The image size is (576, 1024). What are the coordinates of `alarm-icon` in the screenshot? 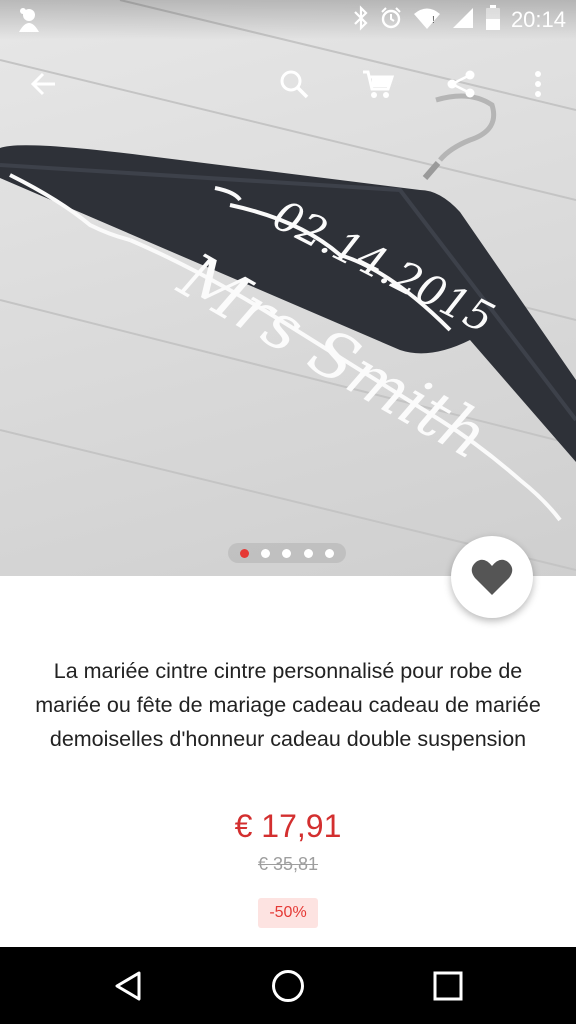 It's located at (391, 20).